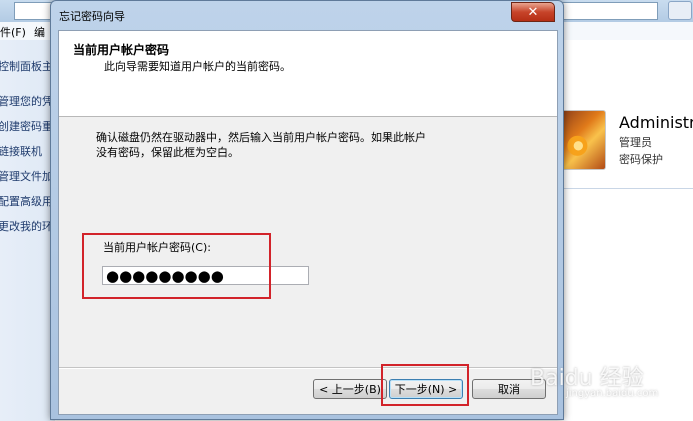  I want to click on footer-divider, so click(308, 368).